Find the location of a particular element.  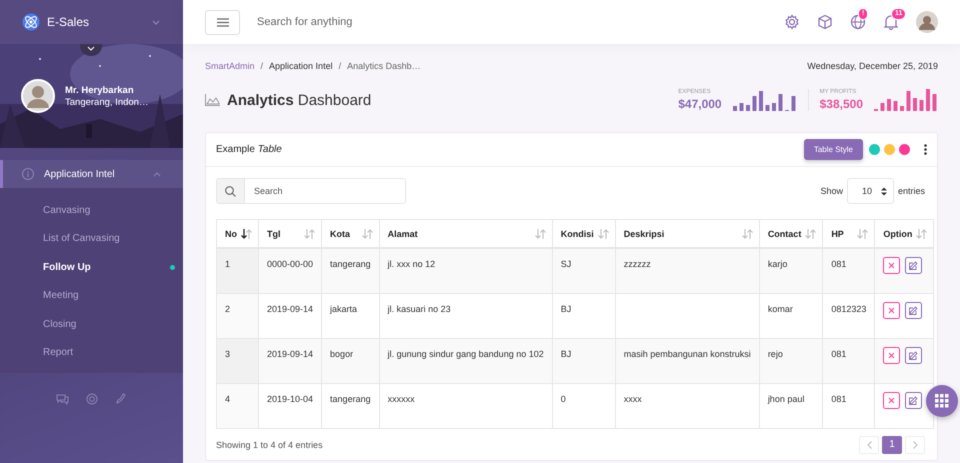

sort-caret-icon is located at coordinates (883, 191).